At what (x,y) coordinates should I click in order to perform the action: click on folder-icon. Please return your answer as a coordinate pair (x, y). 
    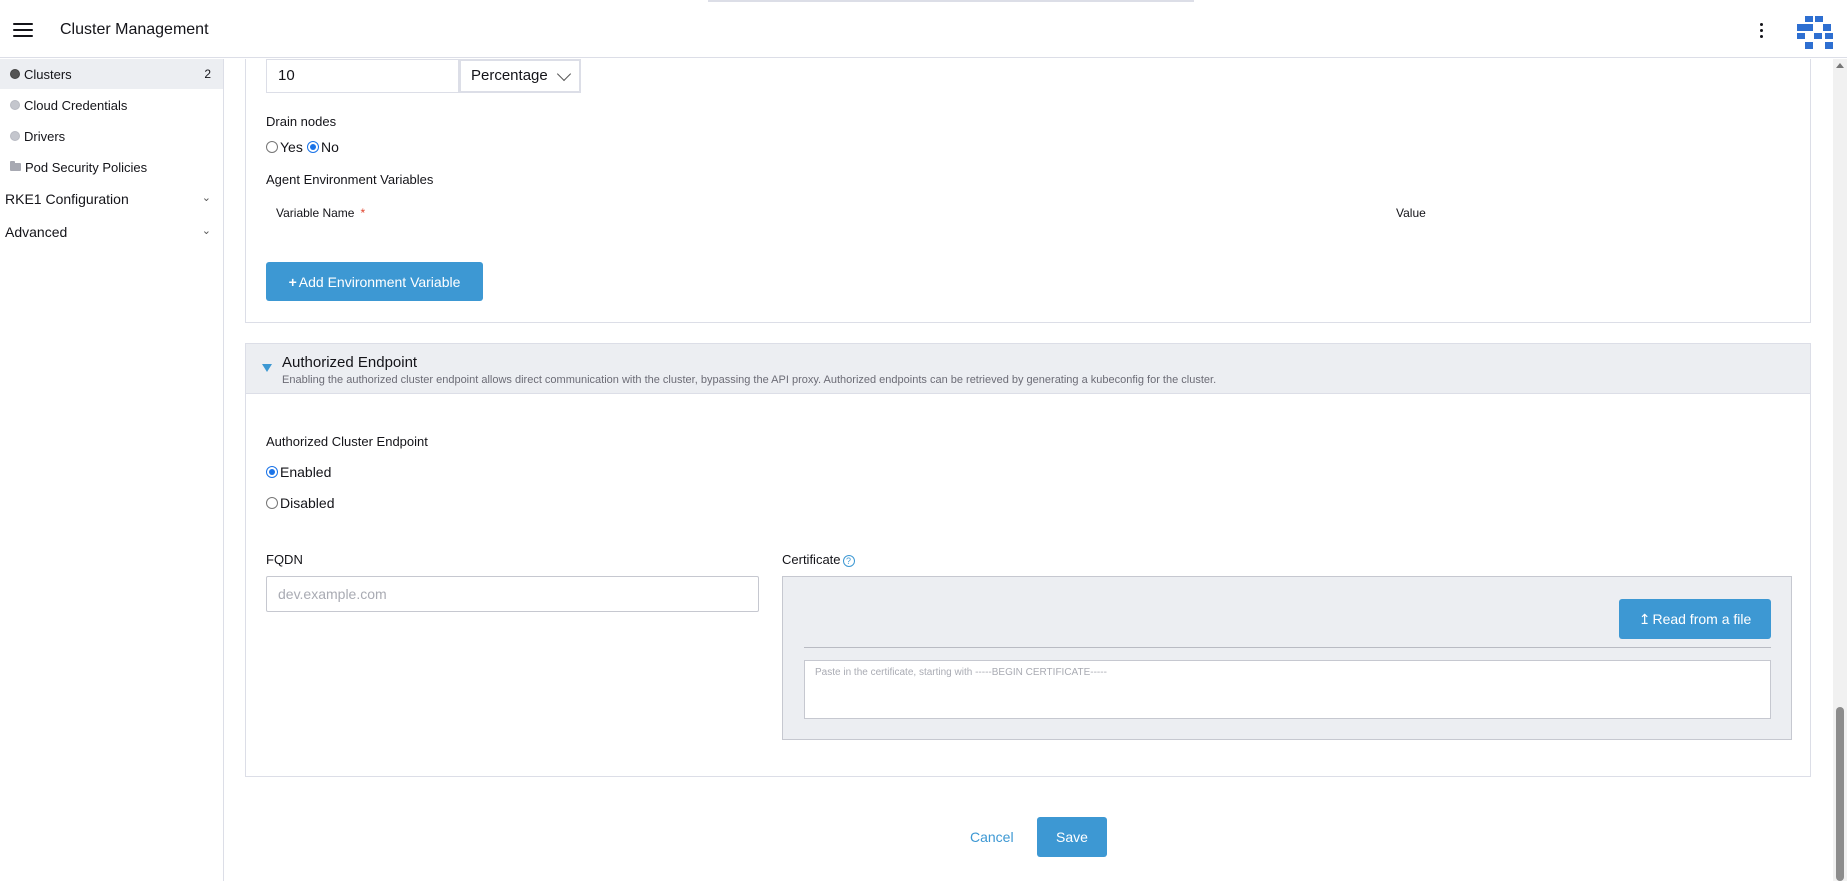
    Looking at the image, I should click on (15, 166).